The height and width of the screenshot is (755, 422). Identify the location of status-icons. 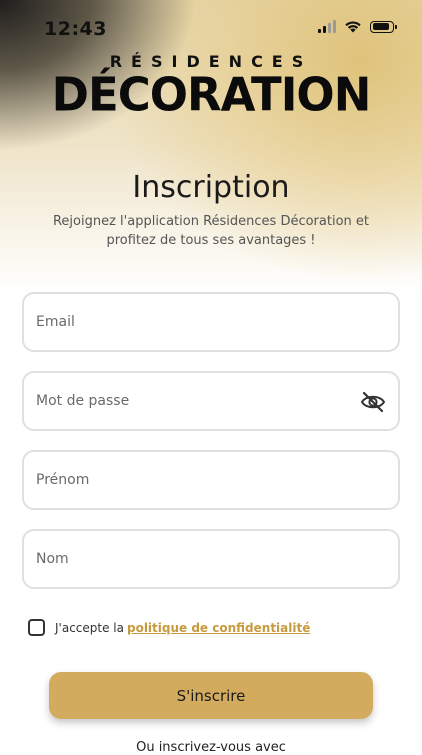
(357, 26).